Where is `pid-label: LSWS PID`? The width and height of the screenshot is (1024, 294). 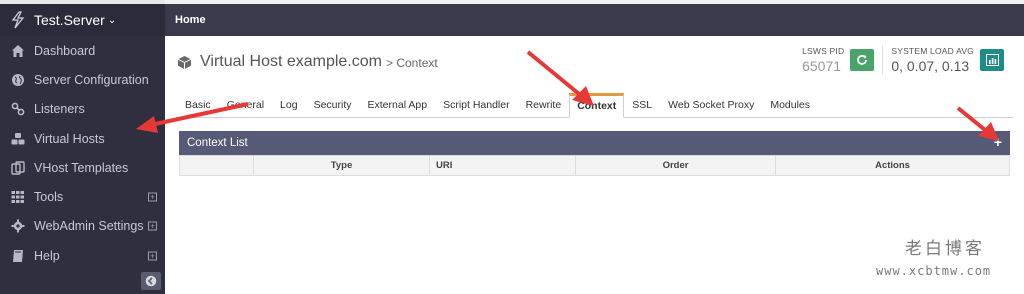 pid-label: LSWS PID is located at coordinates (823, 51).